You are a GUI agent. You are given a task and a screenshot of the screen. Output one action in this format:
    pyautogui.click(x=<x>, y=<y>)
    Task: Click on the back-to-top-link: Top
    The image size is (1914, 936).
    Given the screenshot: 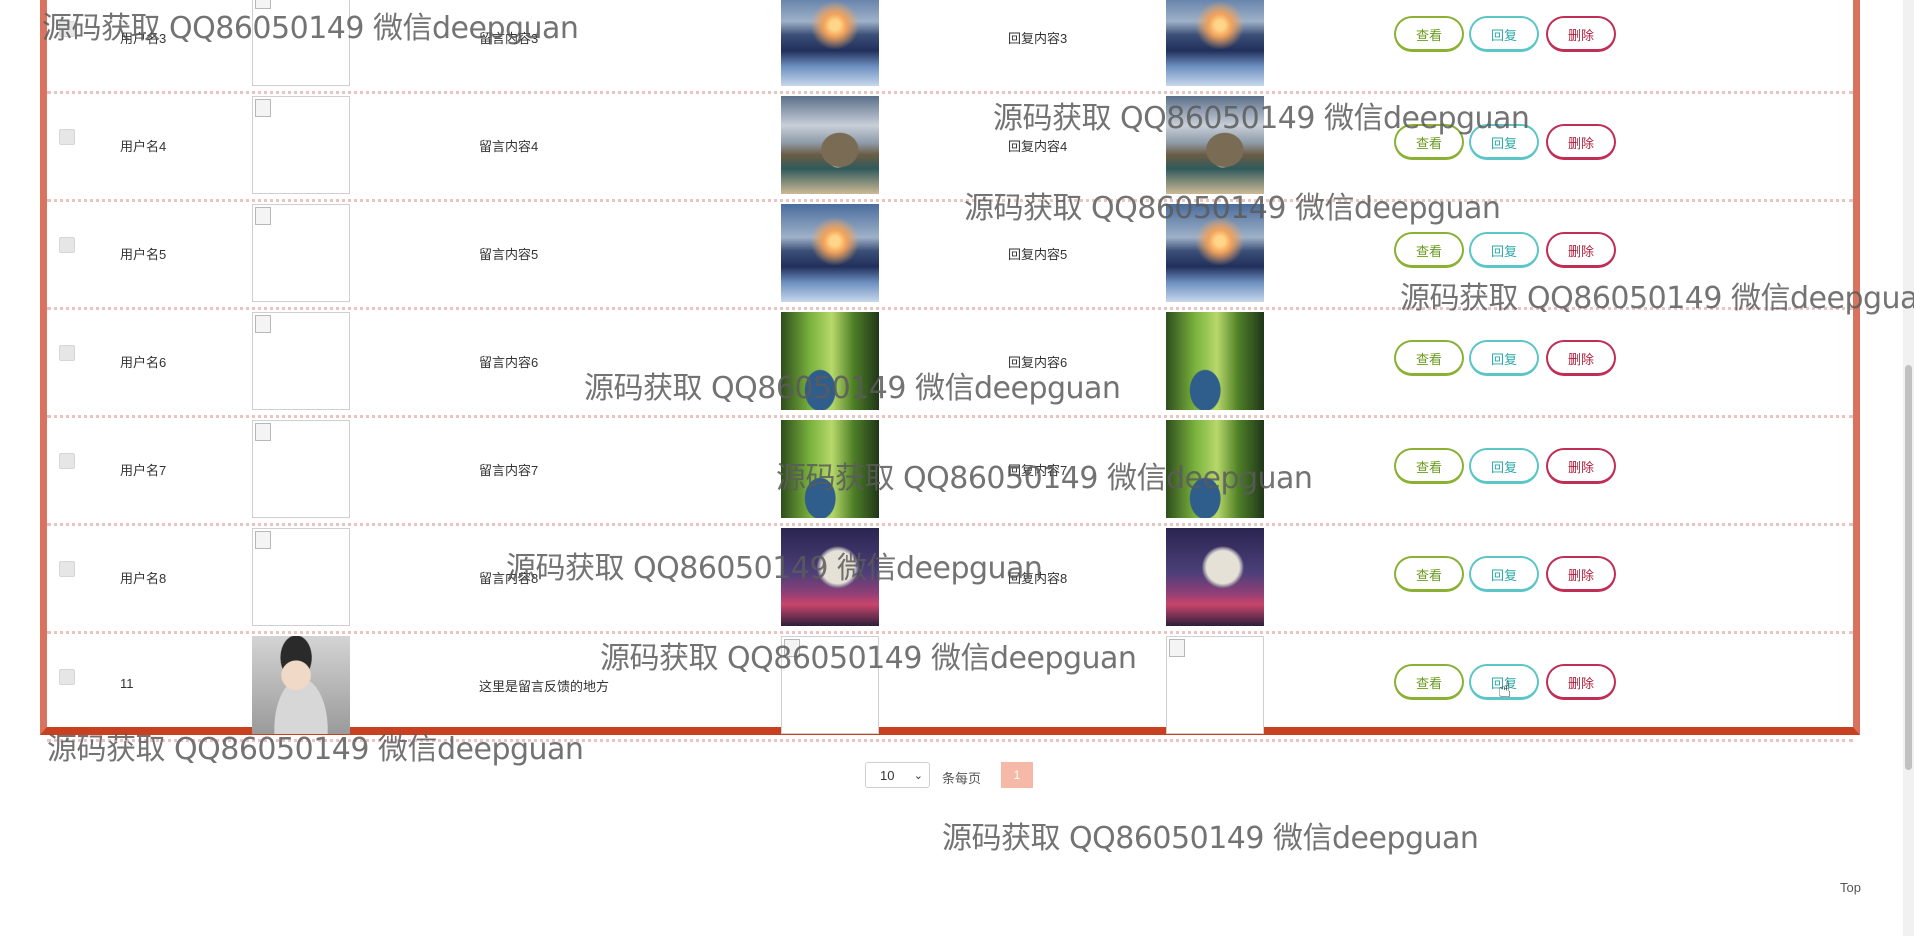 What is the action you would take?
    pyautogui.click(x=1850, y=887)
    